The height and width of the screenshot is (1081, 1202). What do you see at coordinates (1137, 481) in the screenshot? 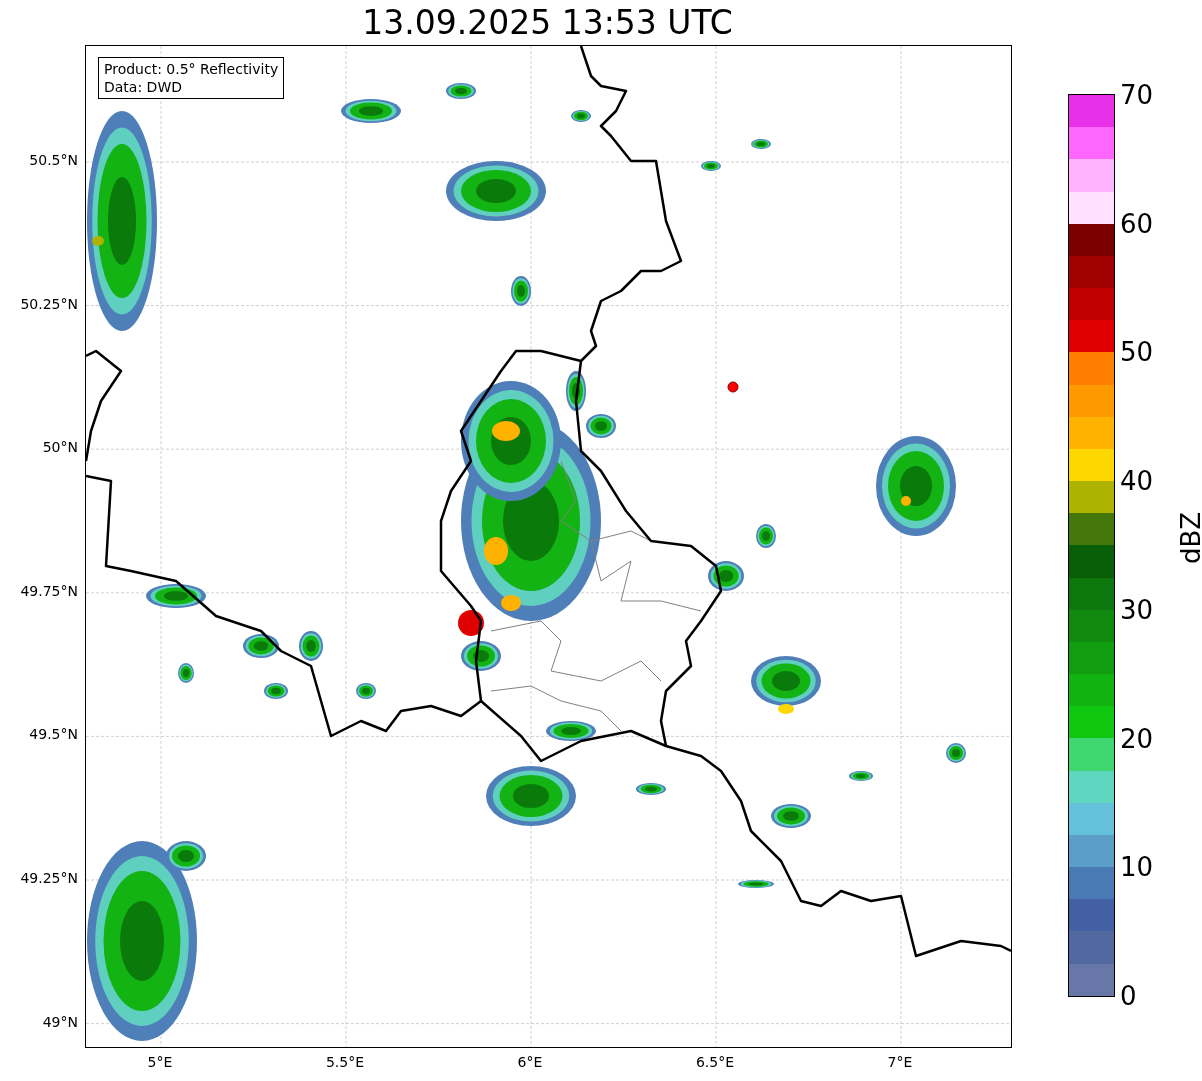
I see `colorbar-tick-label: 40` at bounding box center [1137, 481].